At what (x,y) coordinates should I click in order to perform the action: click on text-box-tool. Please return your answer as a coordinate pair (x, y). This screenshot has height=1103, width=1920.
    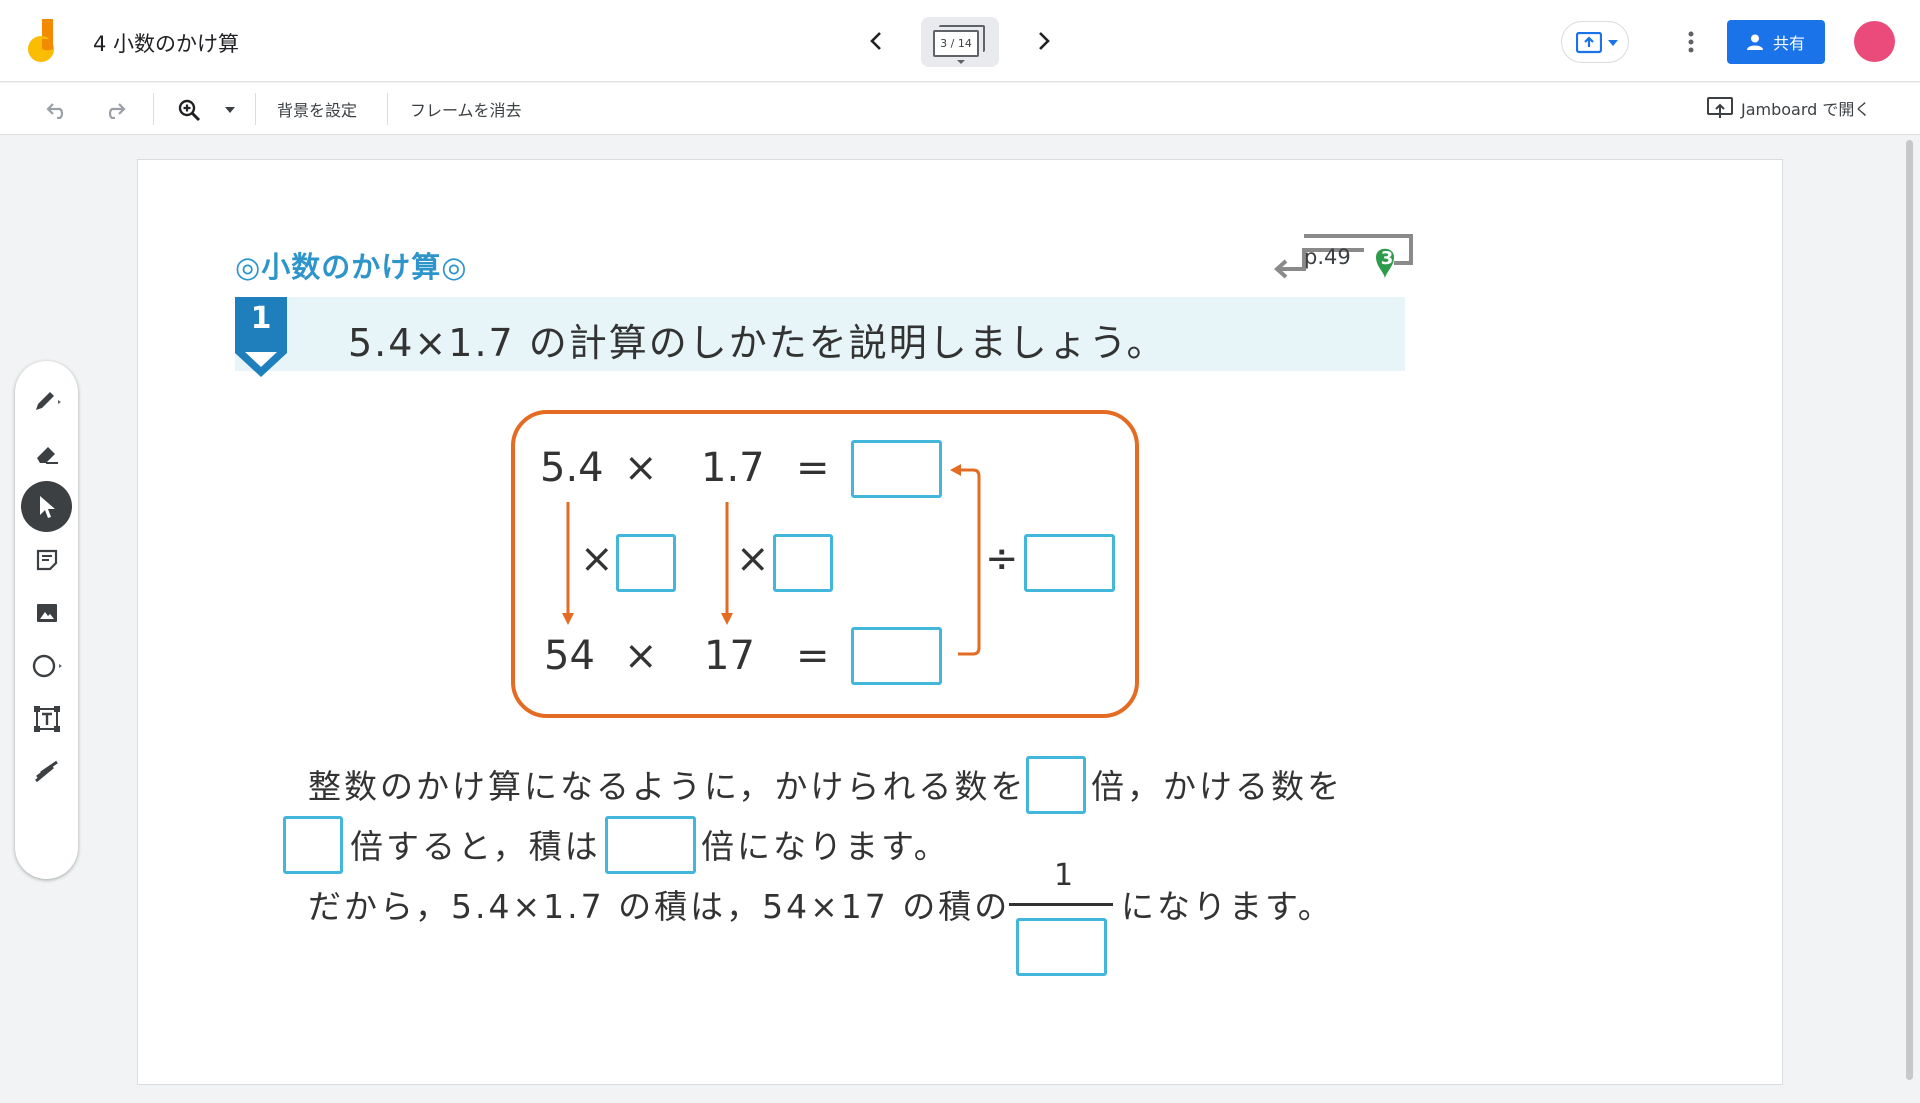
    Looking at the image, I should click on (46, 718).